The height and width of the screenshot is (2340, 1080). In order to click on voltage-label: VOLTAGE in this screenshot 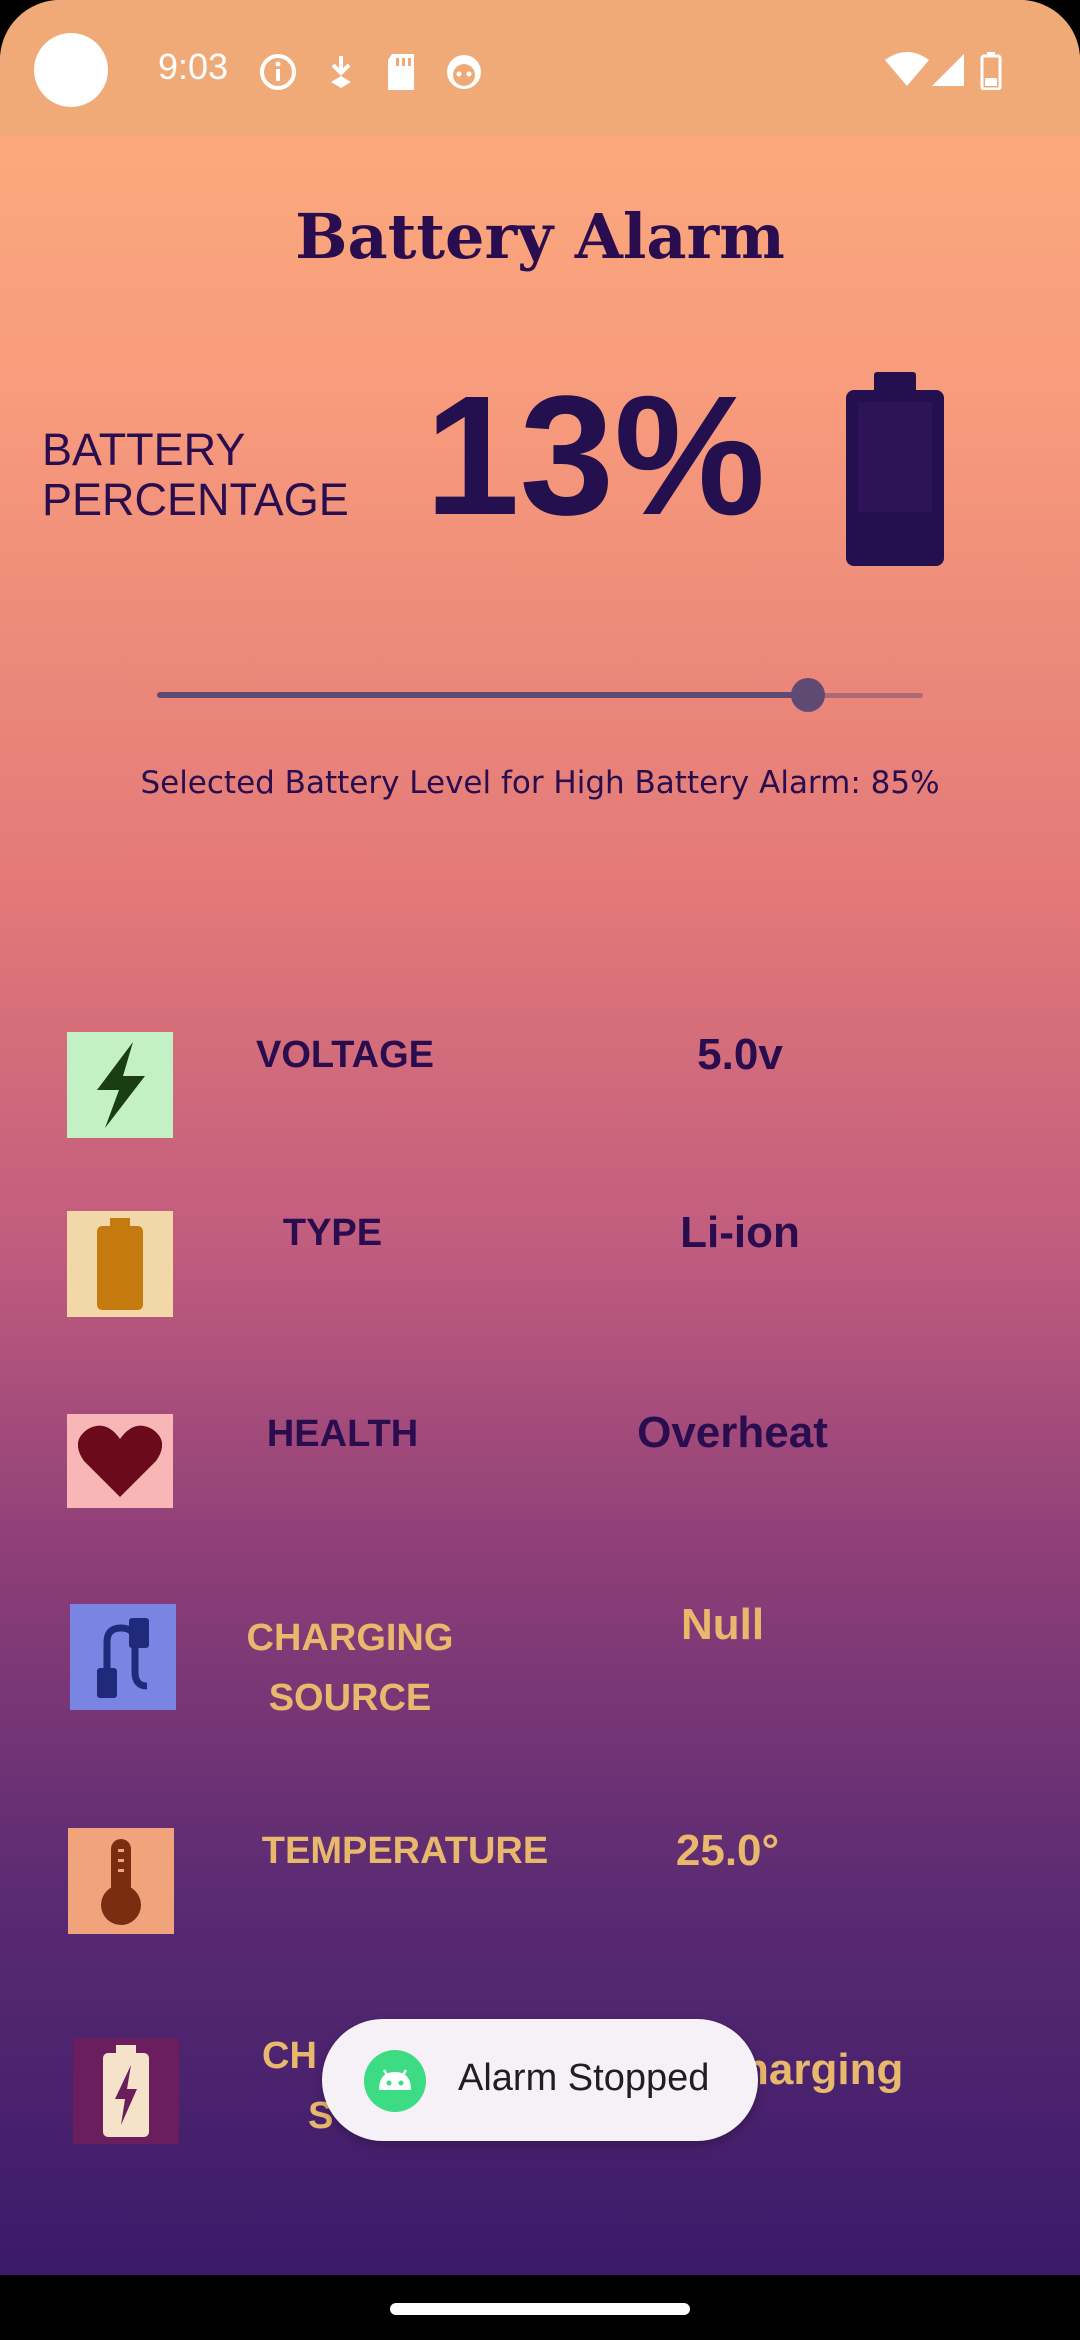, I will do `click(345, 1055)`.